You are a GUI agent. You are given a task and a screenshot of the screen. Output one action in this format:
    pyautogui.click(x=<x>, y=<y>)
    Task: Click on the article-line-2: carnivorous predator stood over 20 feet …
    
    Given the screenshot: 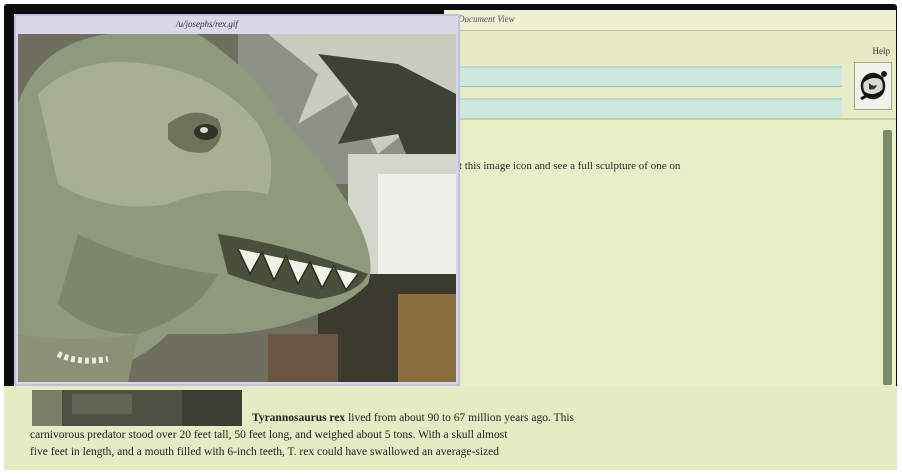 What is the action you would take?
    pyautogui.click(x=269, y=435)
    